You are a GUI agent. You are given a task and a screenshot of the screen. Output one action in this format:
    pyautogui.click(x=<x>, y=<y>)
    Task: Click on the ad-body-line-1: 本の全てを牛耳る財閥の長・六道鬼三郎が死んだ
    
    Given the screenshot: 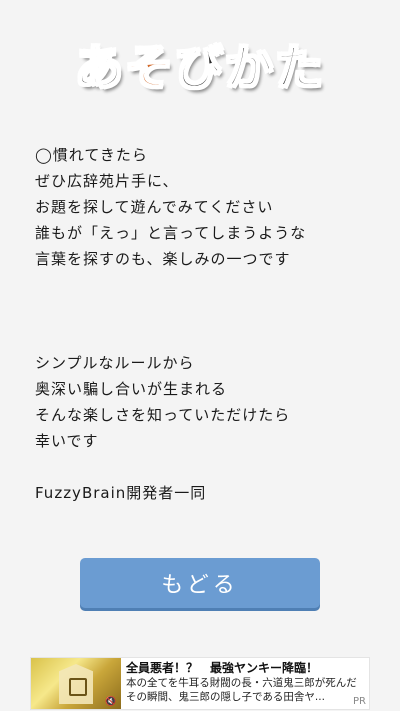 What is the action you would take?
    pyautogui.click(x=241, y=683)
    